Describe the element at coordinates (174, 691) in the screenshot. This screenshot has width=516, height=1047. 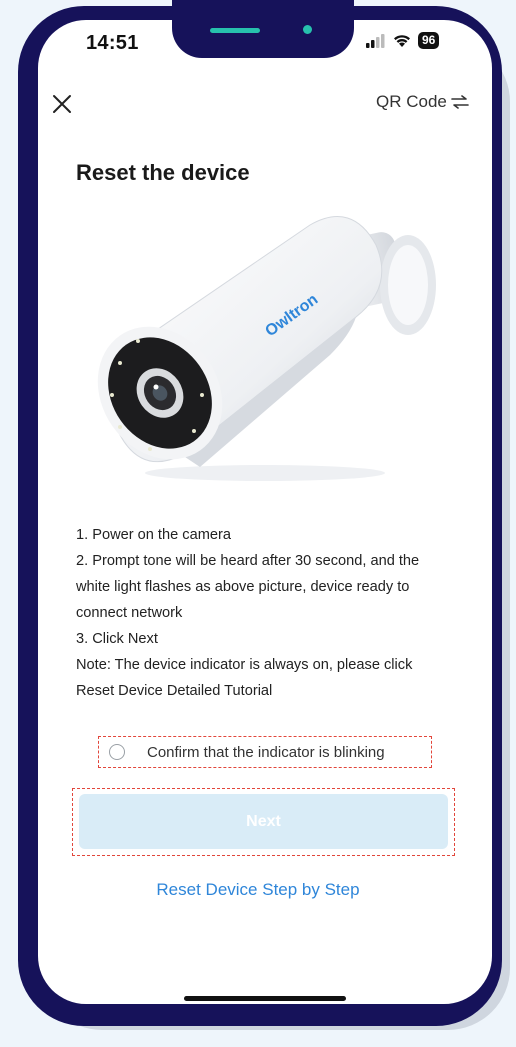
I see `instruction-line: Reset Device Detailed Tutorial` at that location.